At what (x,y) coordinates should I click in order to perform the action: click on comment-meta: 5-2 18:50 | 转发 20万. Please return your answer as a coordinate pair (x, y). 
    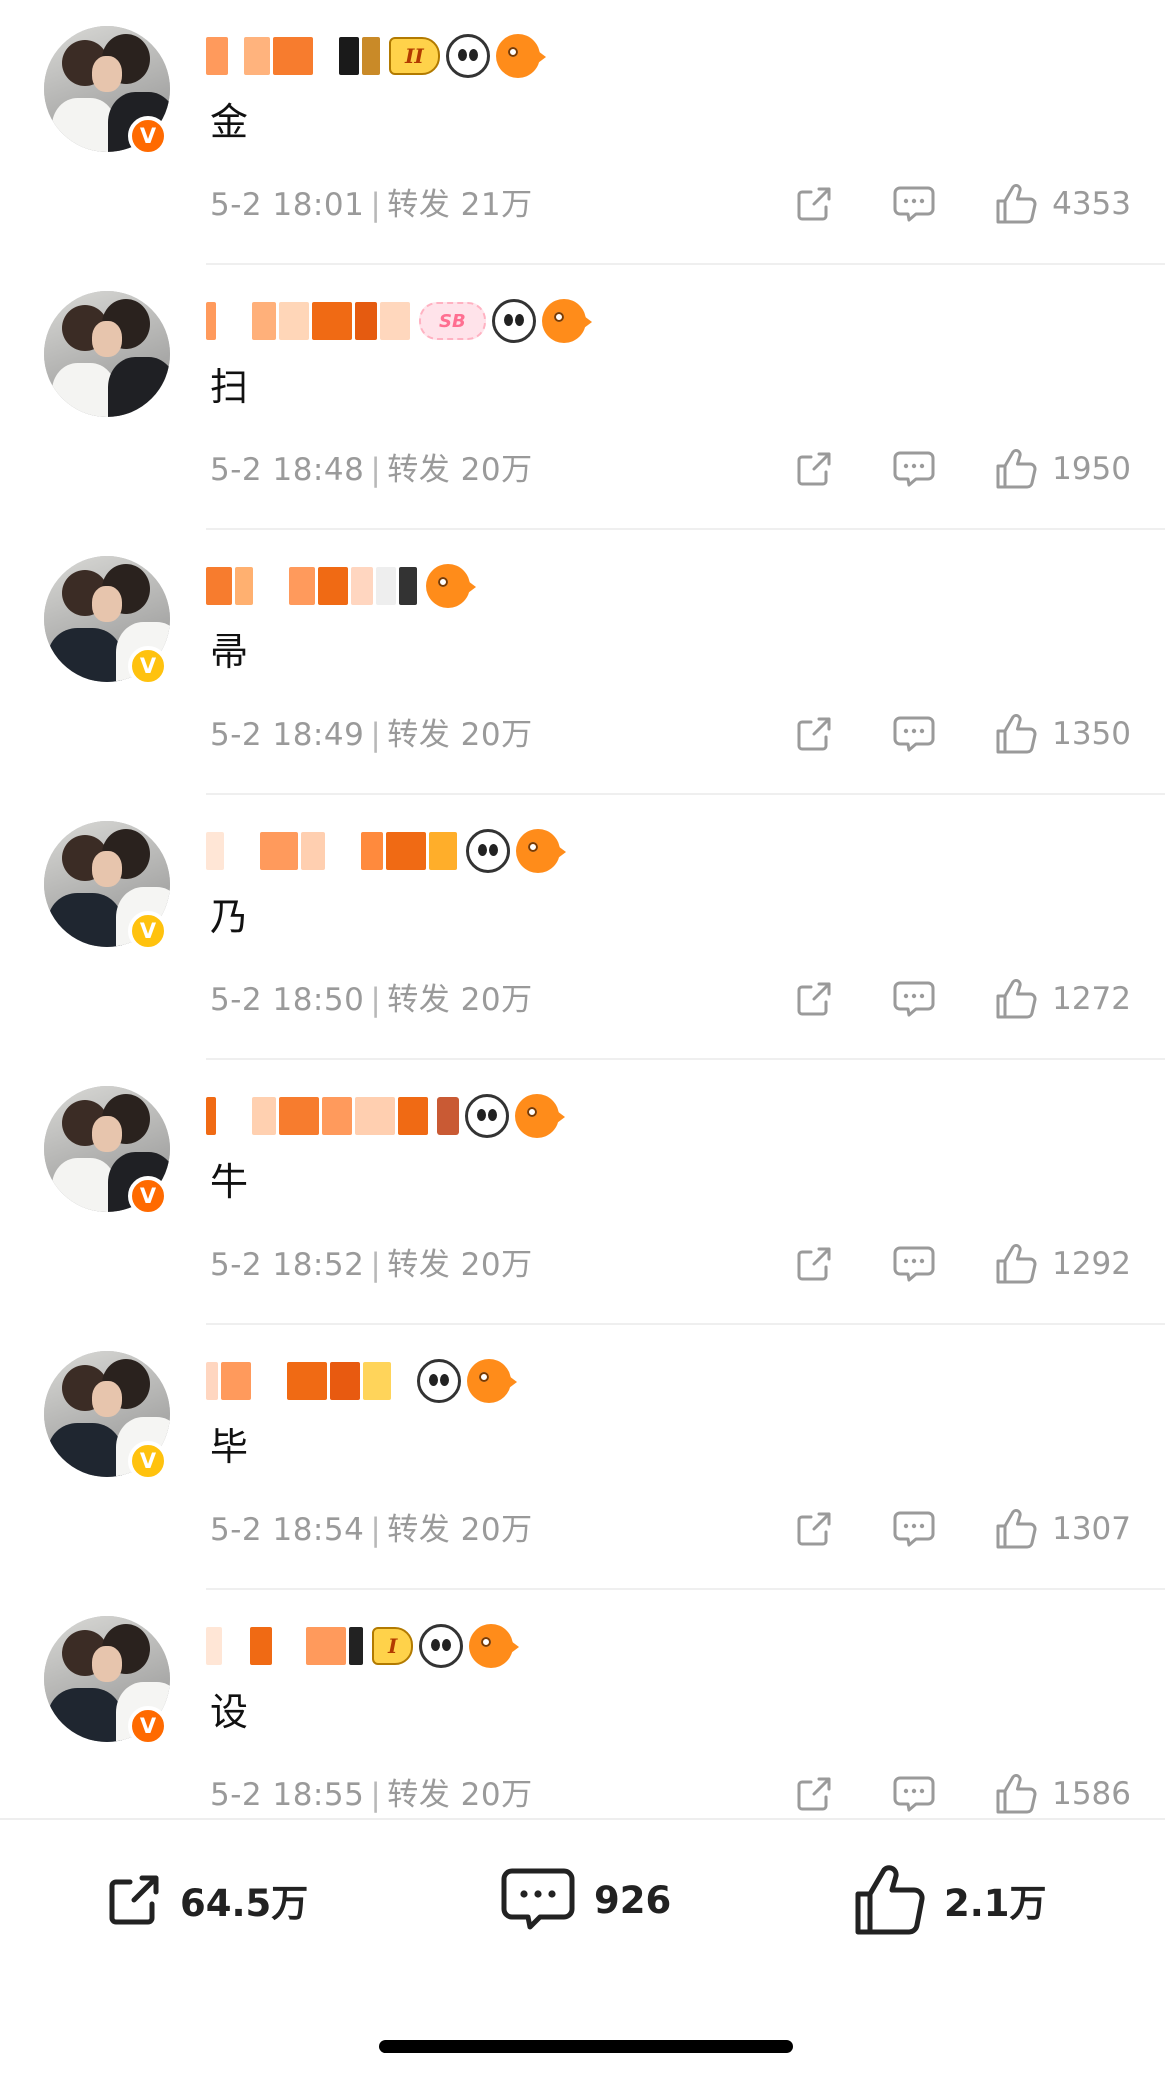
    Looking at the image, I should click on (371, 1000).